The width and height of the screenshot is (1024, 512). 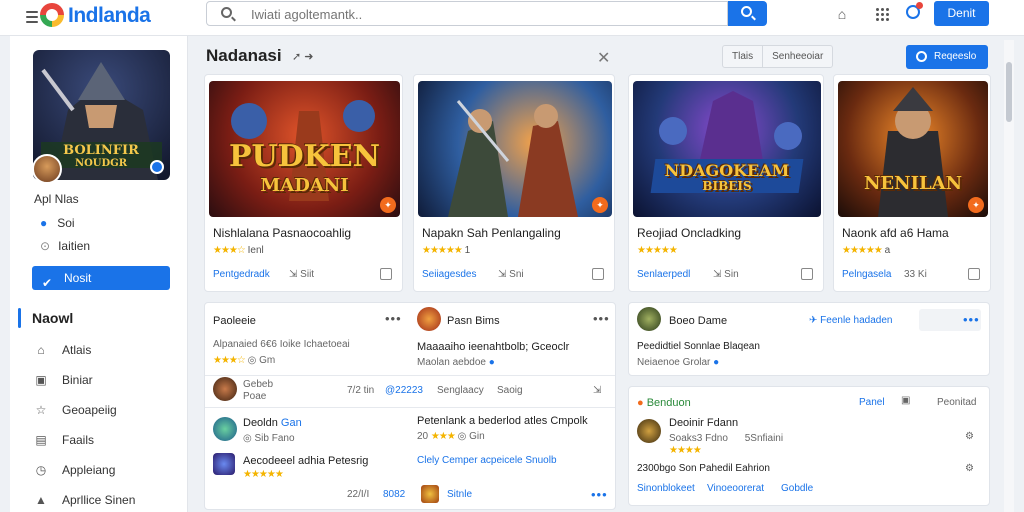 I want to click on play-icon, so click(x=157, y=167).